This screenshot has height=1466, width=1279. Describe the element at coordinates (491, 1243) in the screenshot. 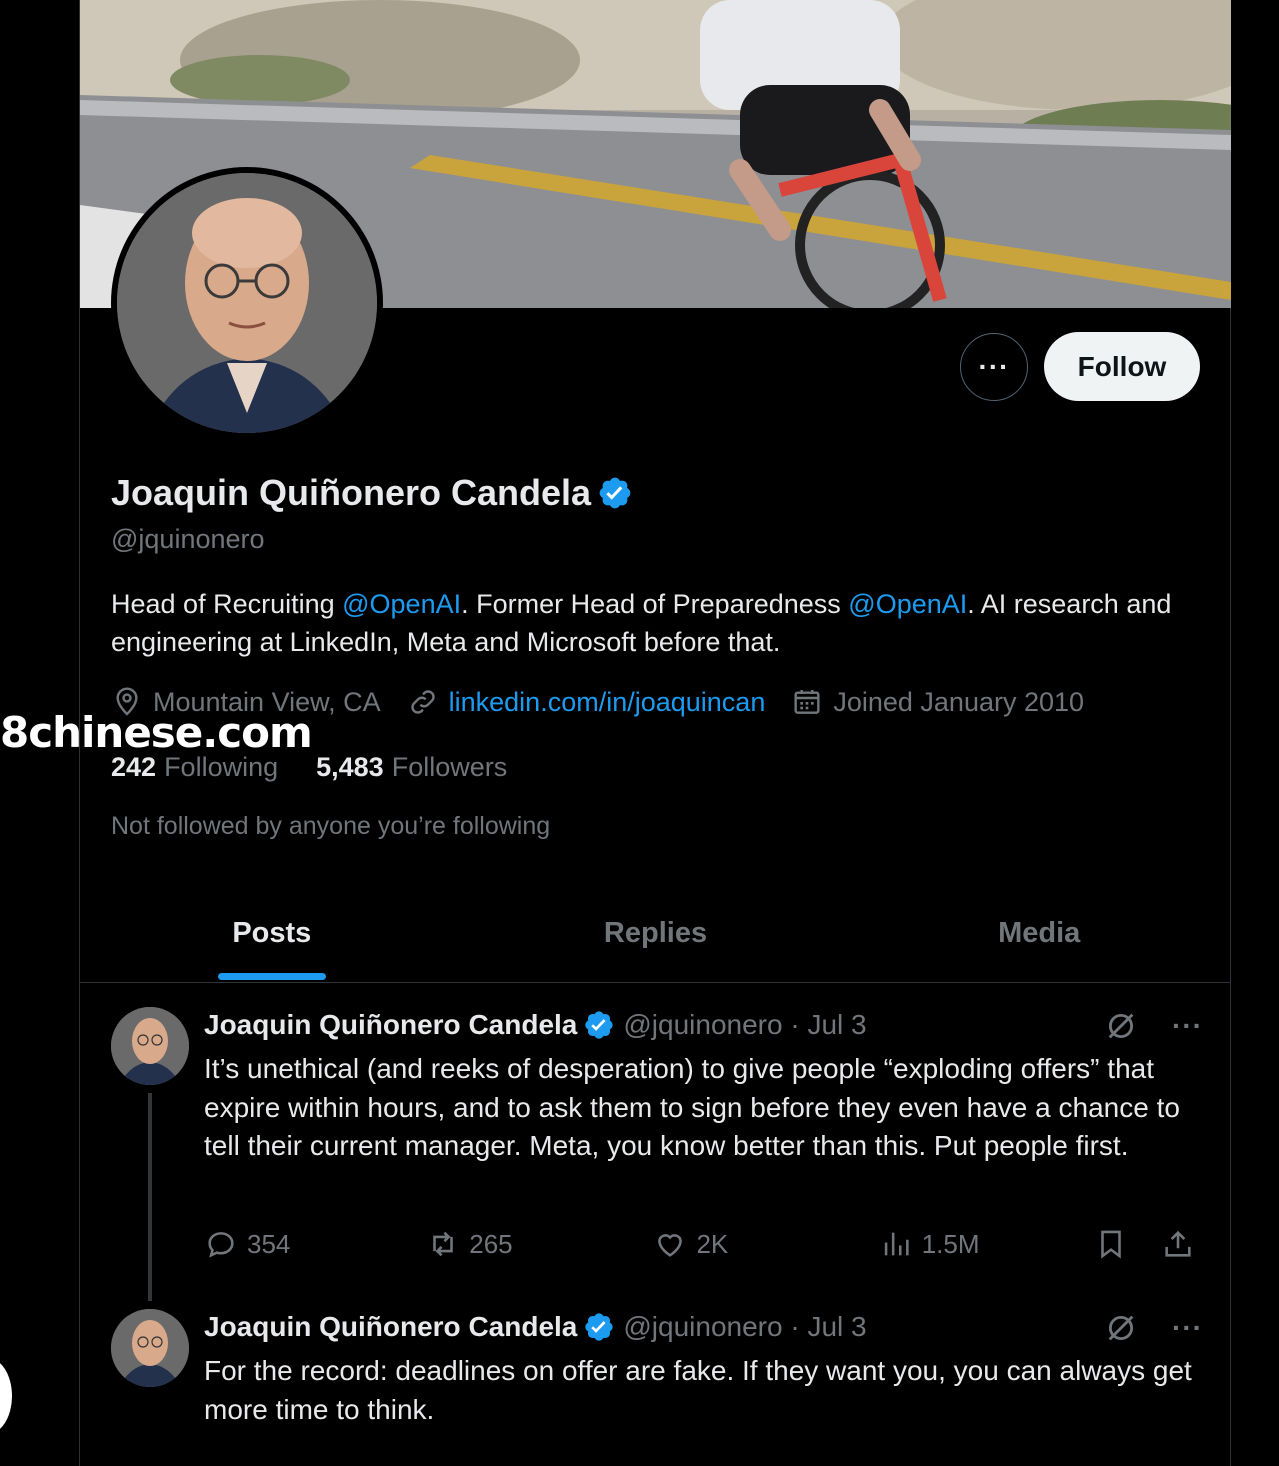

I see `repost-count: 265` at that location.